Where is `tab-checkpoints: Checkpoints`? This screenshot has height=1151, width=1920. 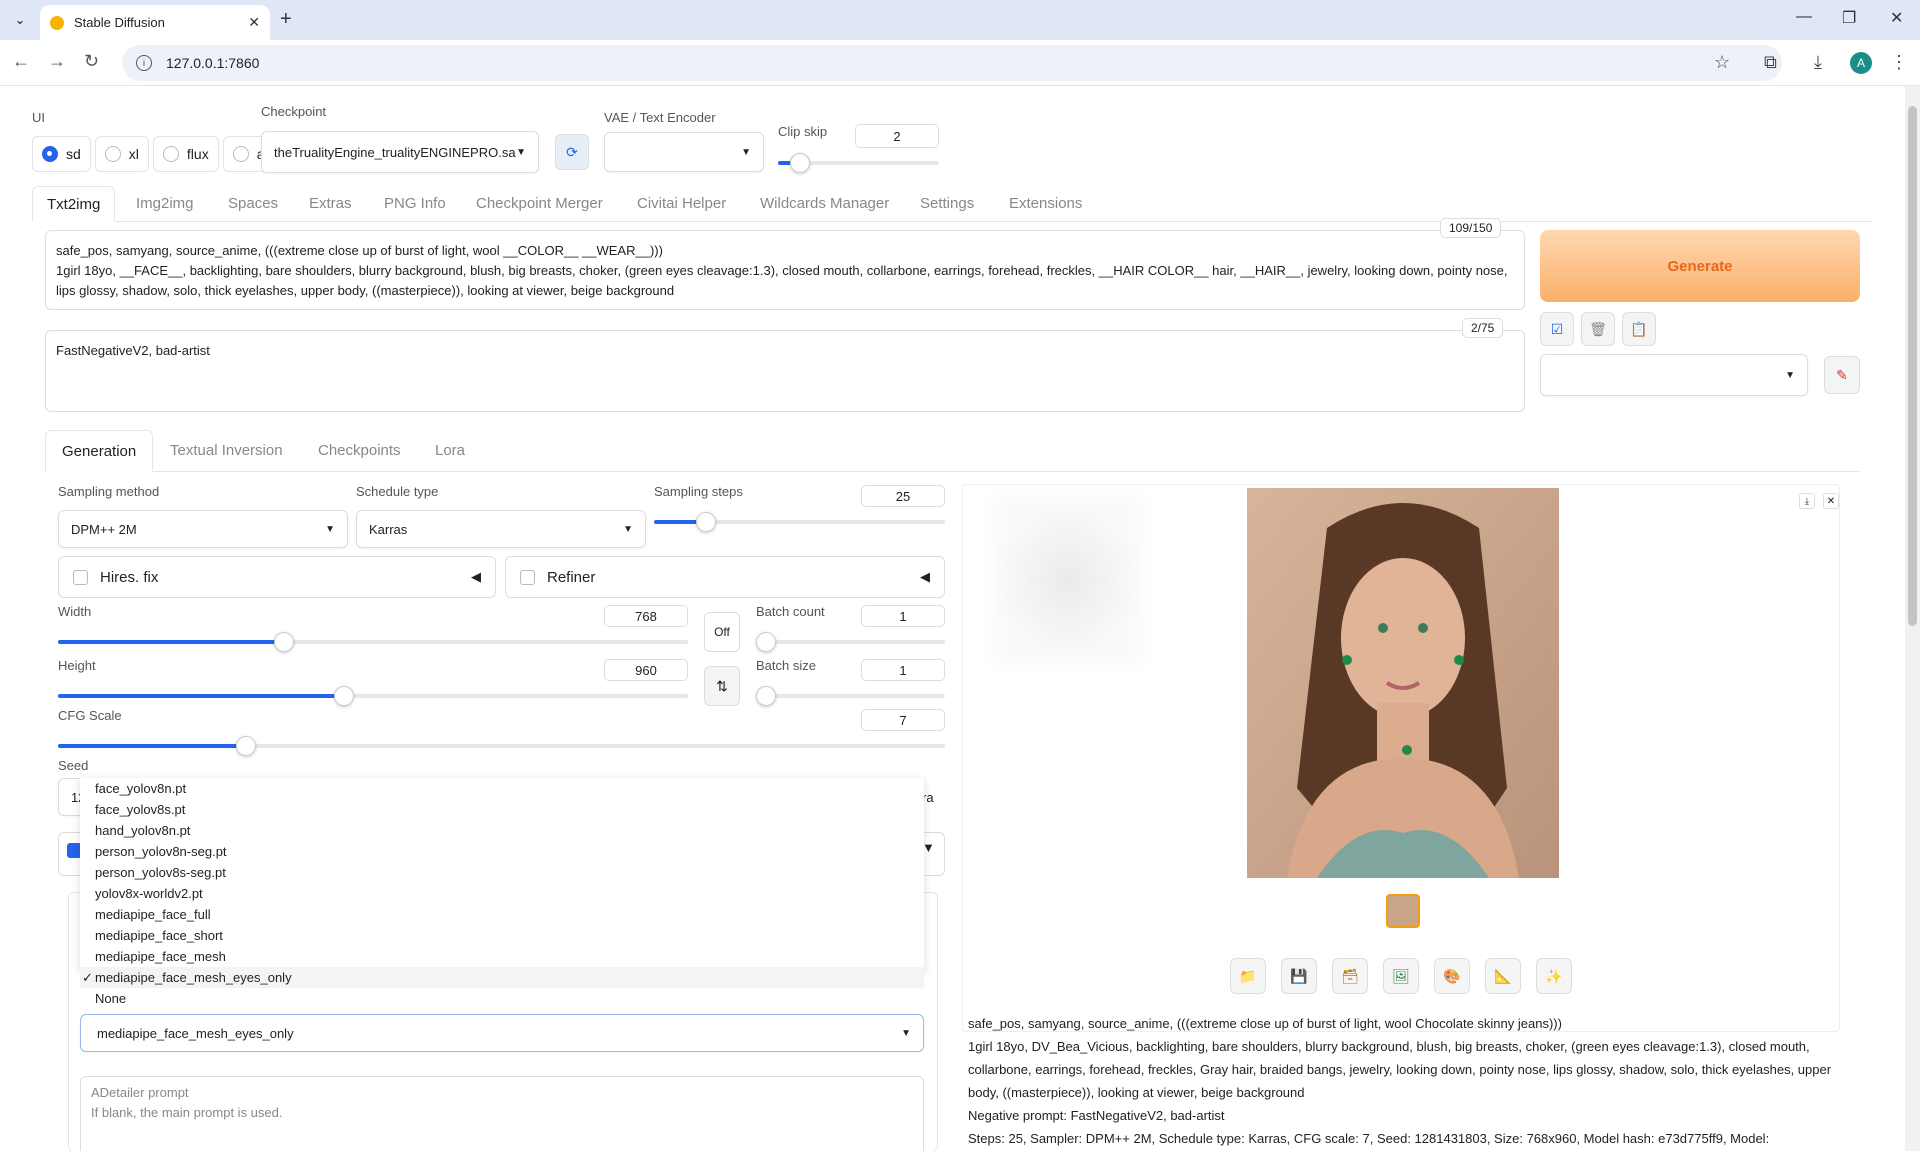
tab-checkpoints: Checkpoints is located at coordinates (359, 451).